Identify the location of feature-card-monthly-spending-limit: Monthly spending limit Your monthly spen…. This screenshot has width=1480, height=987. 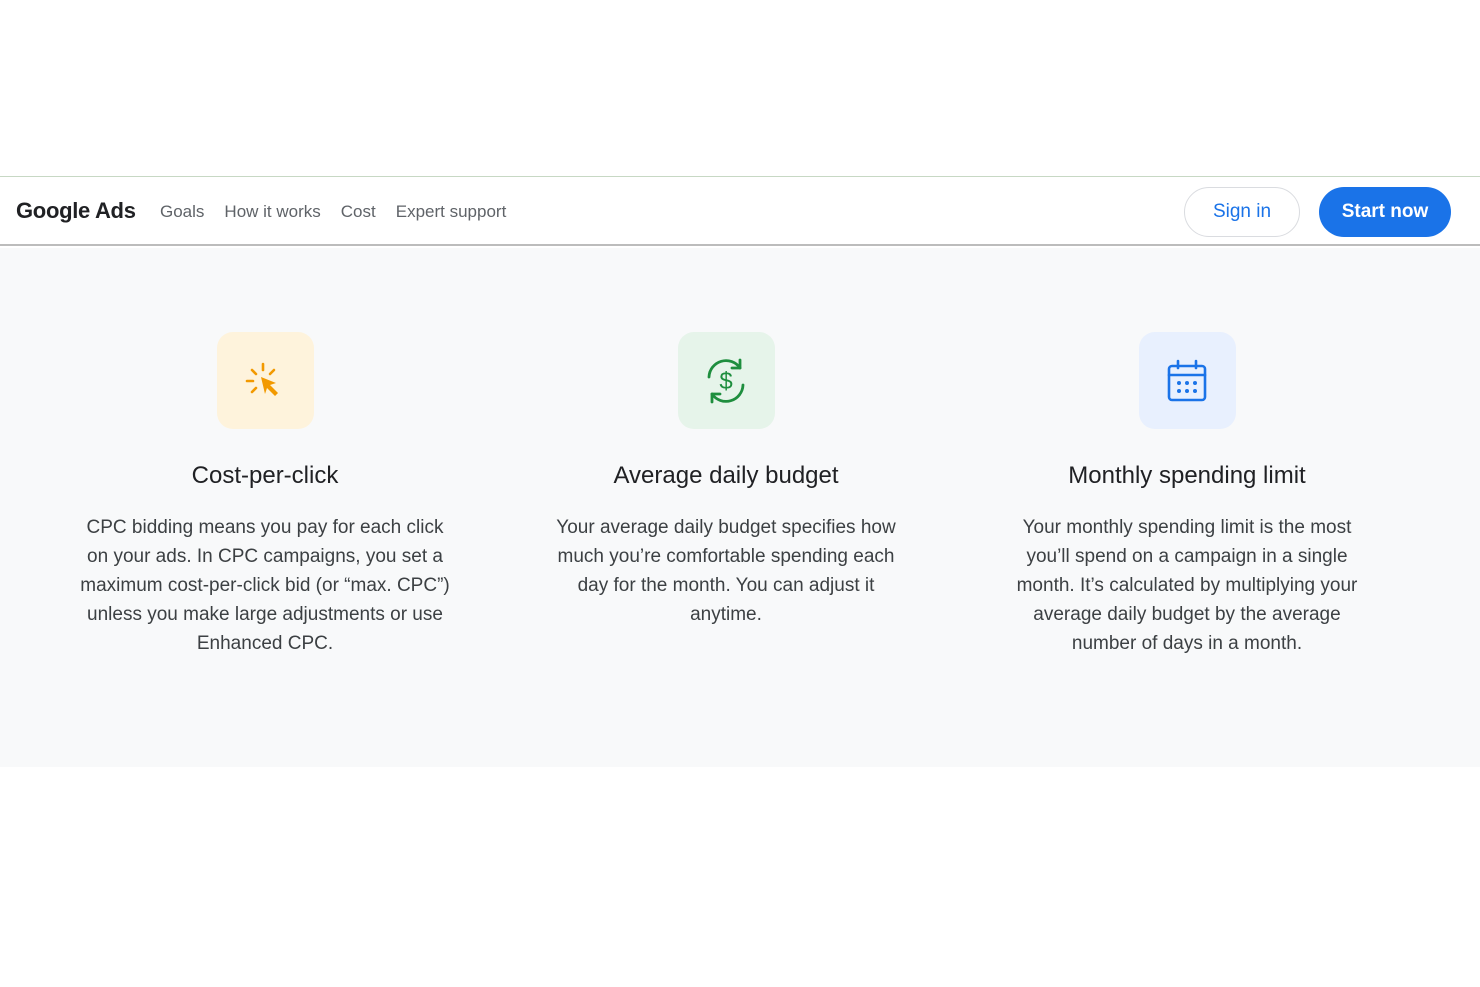
(1187, 495).